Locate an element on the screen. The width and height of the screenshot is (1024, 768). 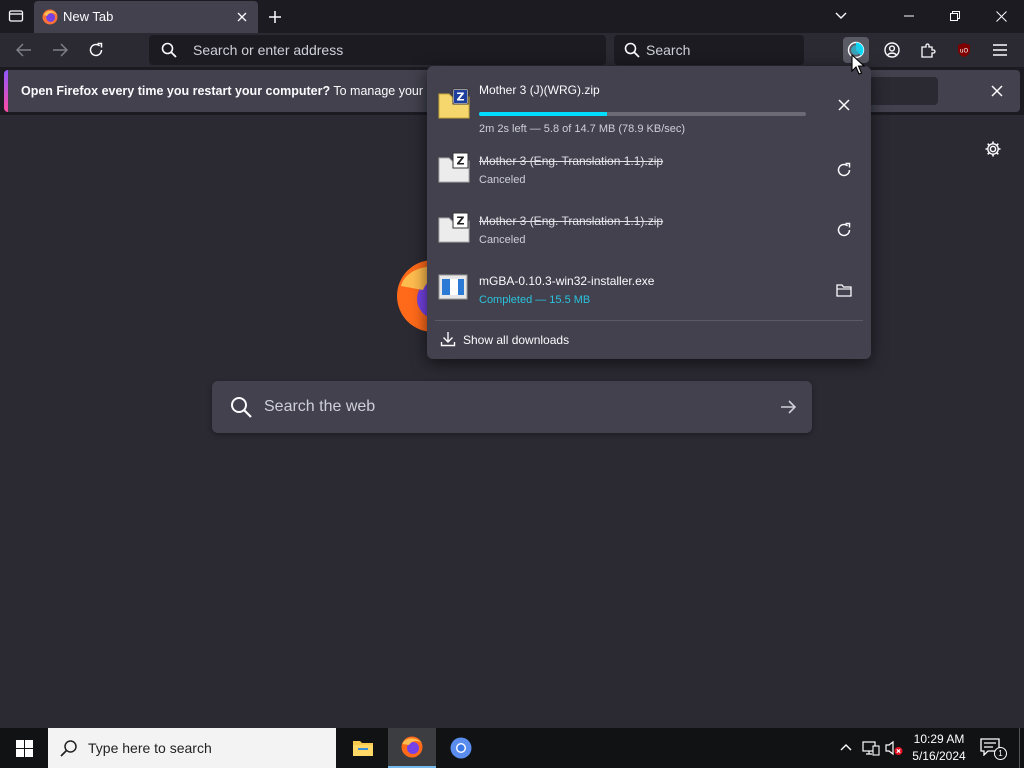
volume-tray-button is located at coordinates (894, 748).